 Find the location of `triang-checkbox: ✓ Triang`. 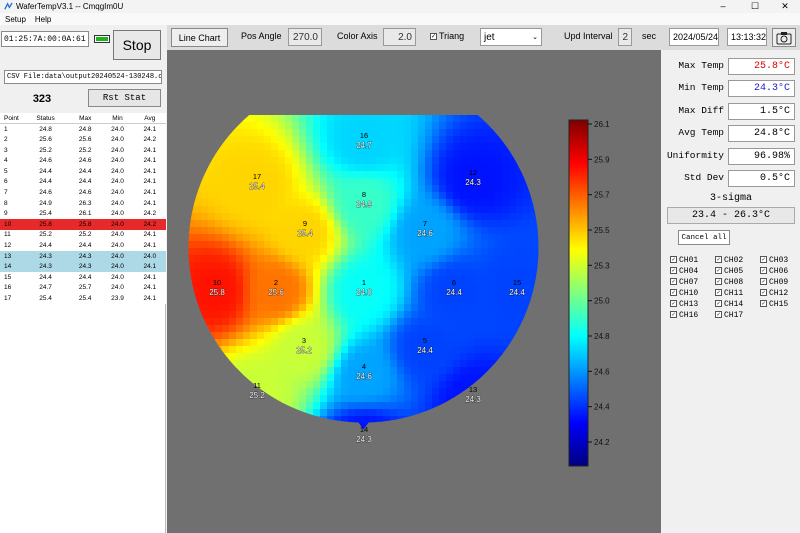

triang-checkbox: ✓ Triang is located at coordinates (447, 36).